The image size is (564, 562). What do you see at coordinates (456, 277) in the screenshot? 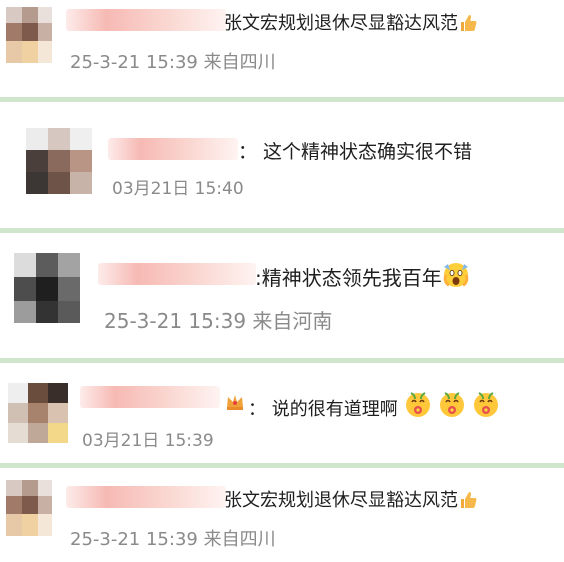
I see `screaming-face-icon` at bounding box center [456, 277].